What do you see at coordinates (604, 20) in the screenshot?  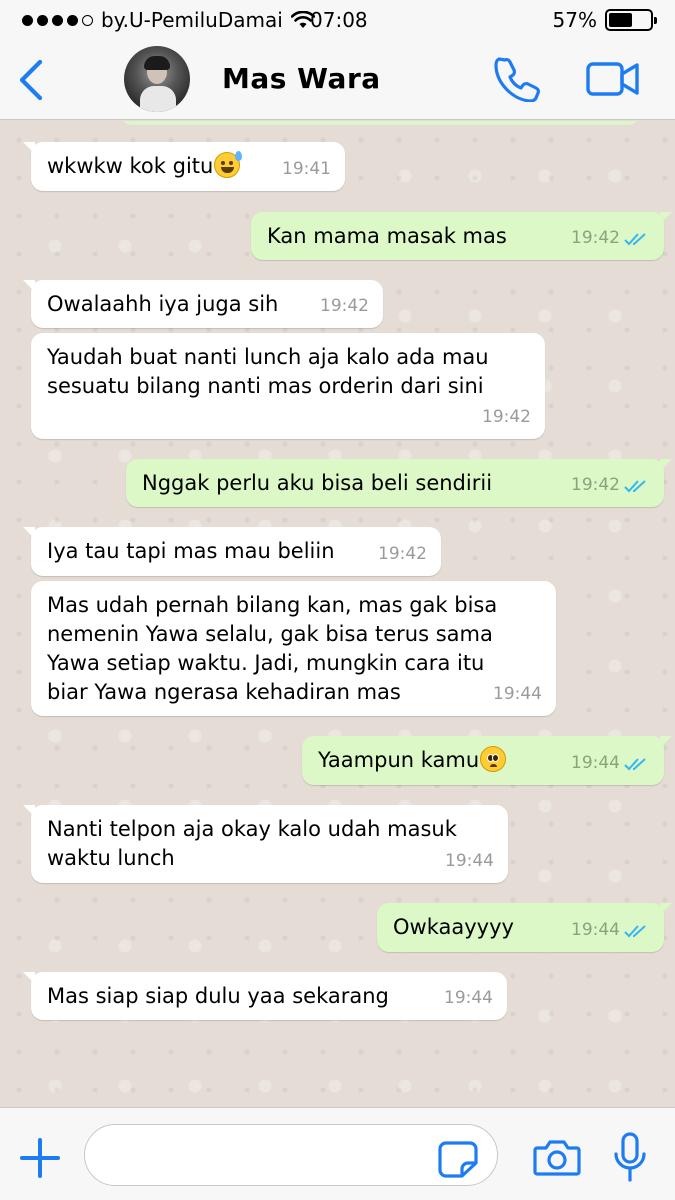 I see `status-right: 57%` at bounding box center [604, 20].